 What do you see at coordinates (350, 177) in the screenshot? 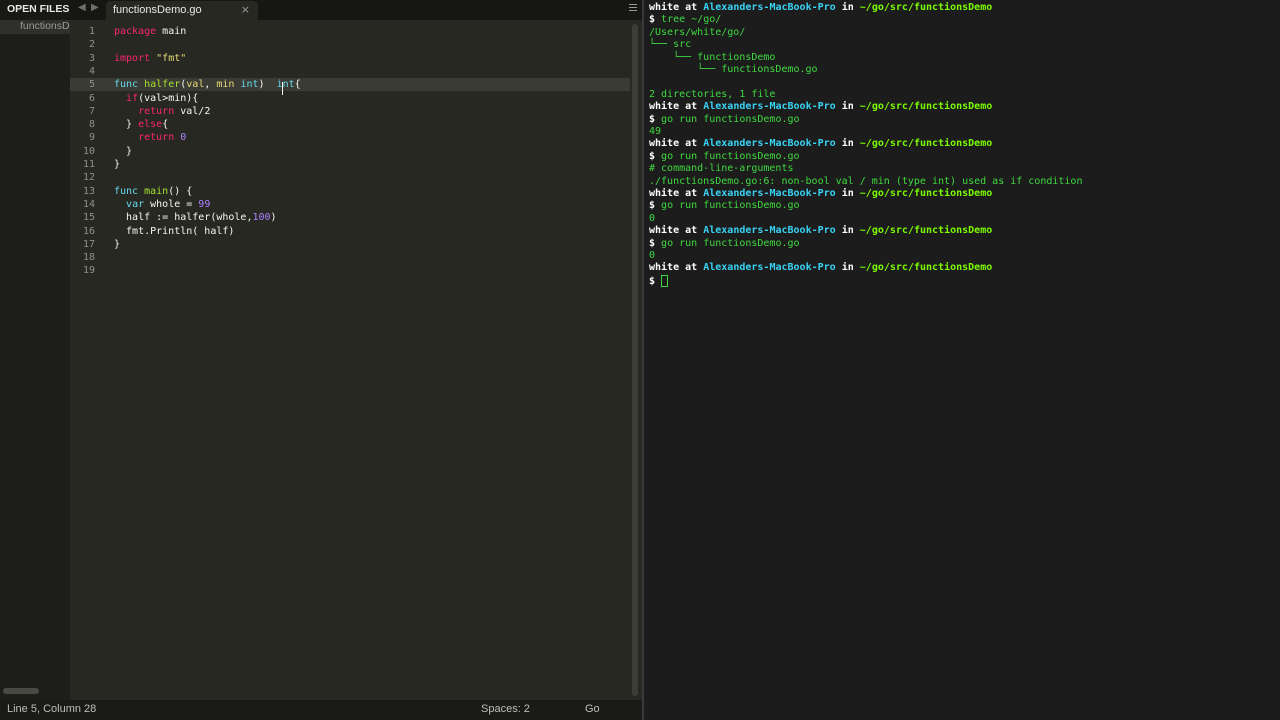
I see `code-line: 12` at bounding box center [350, 177].